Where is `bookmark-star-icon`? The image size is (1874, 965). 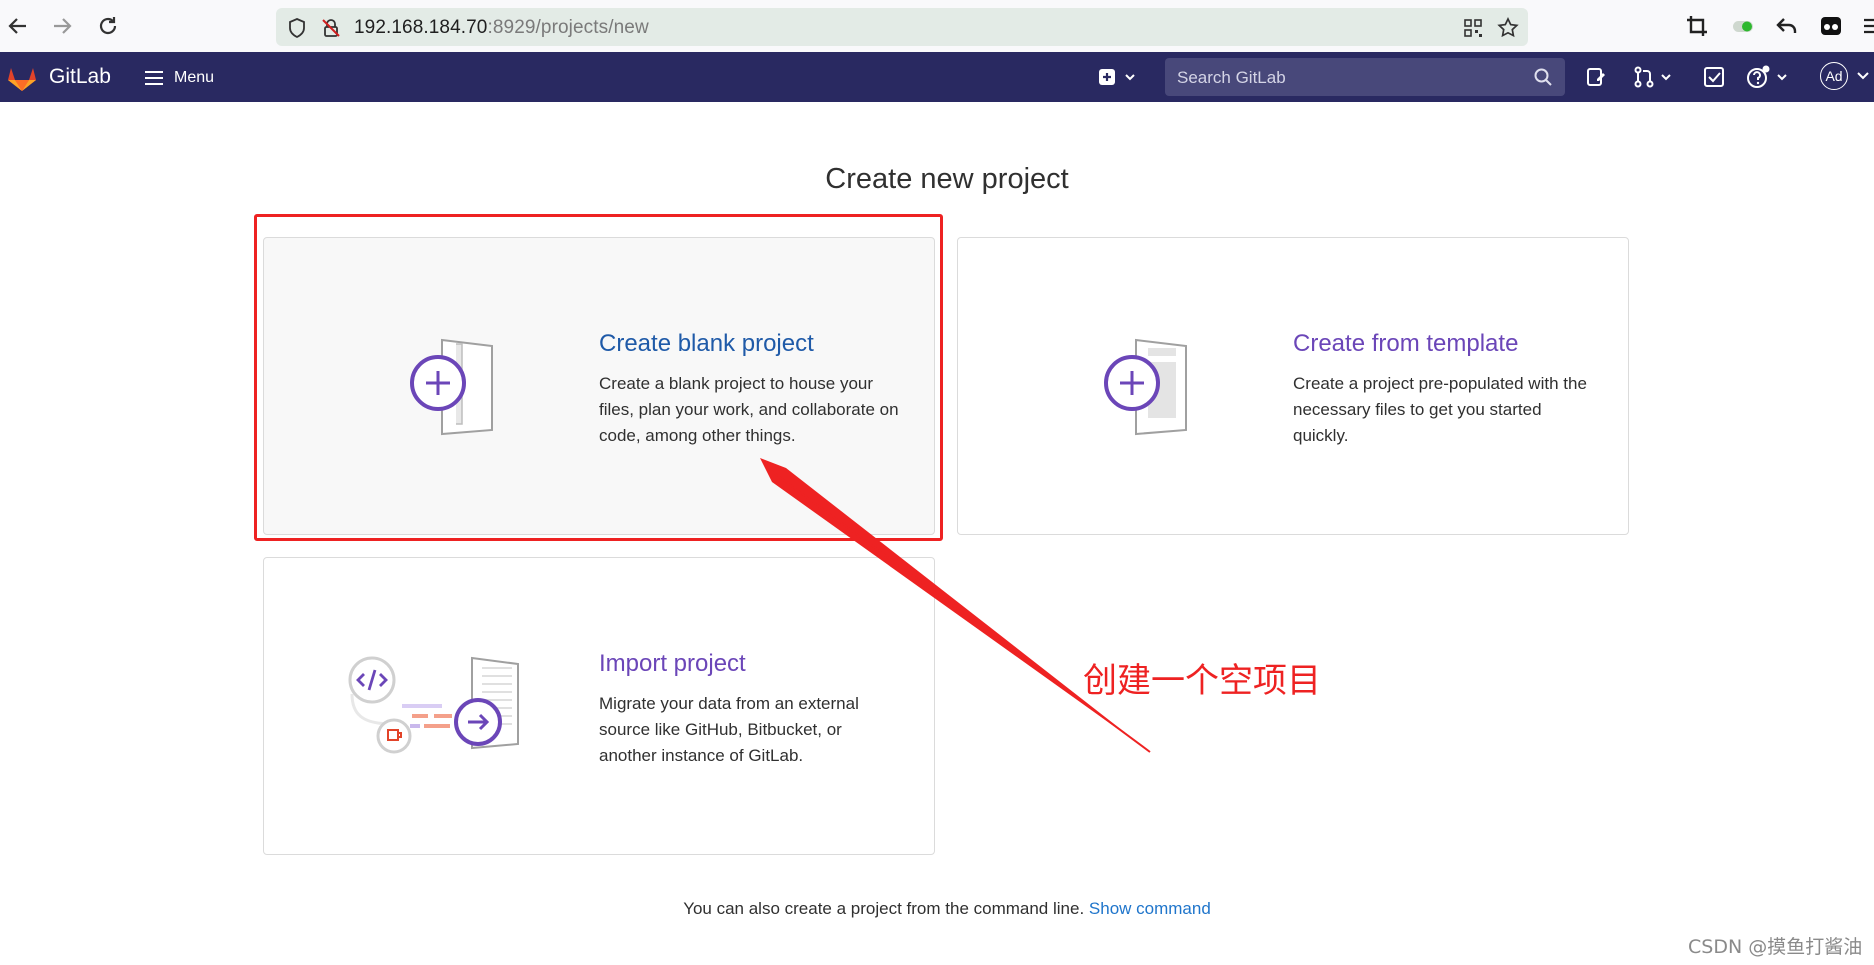 bookmark-star-icon is located at coordinates (1508, 28).